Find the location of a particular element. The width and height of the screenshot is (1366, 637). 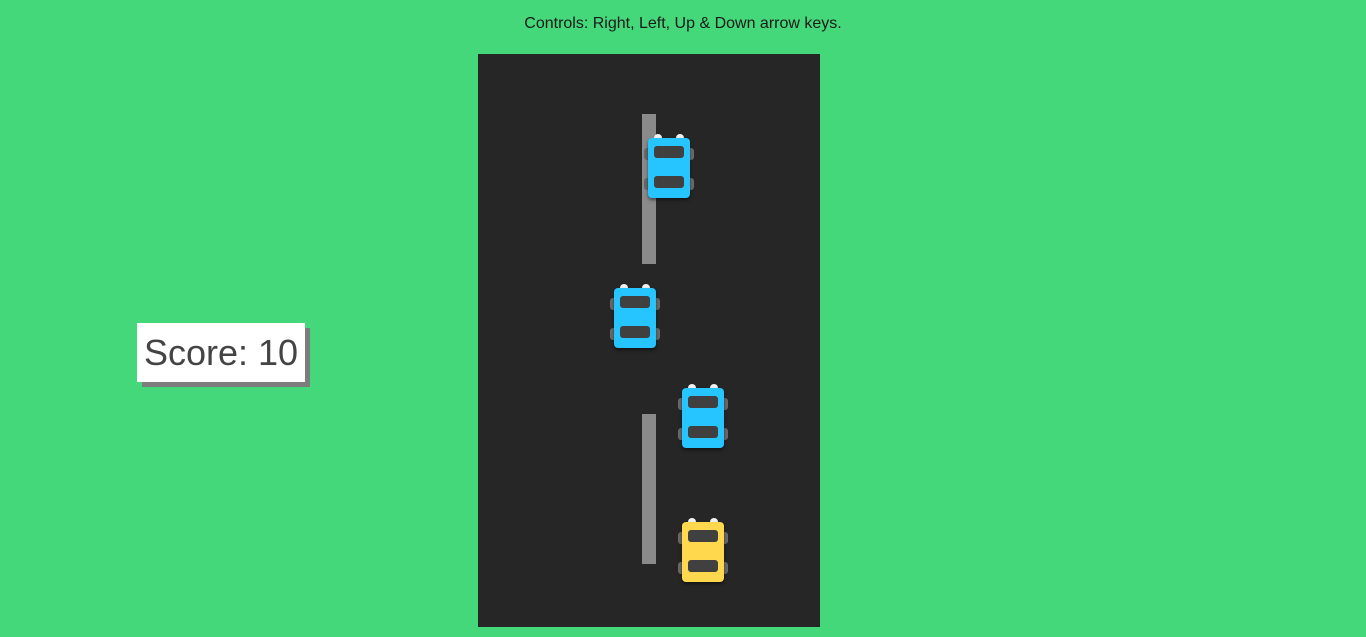

lane-divider is located at coordinates (649, 489).